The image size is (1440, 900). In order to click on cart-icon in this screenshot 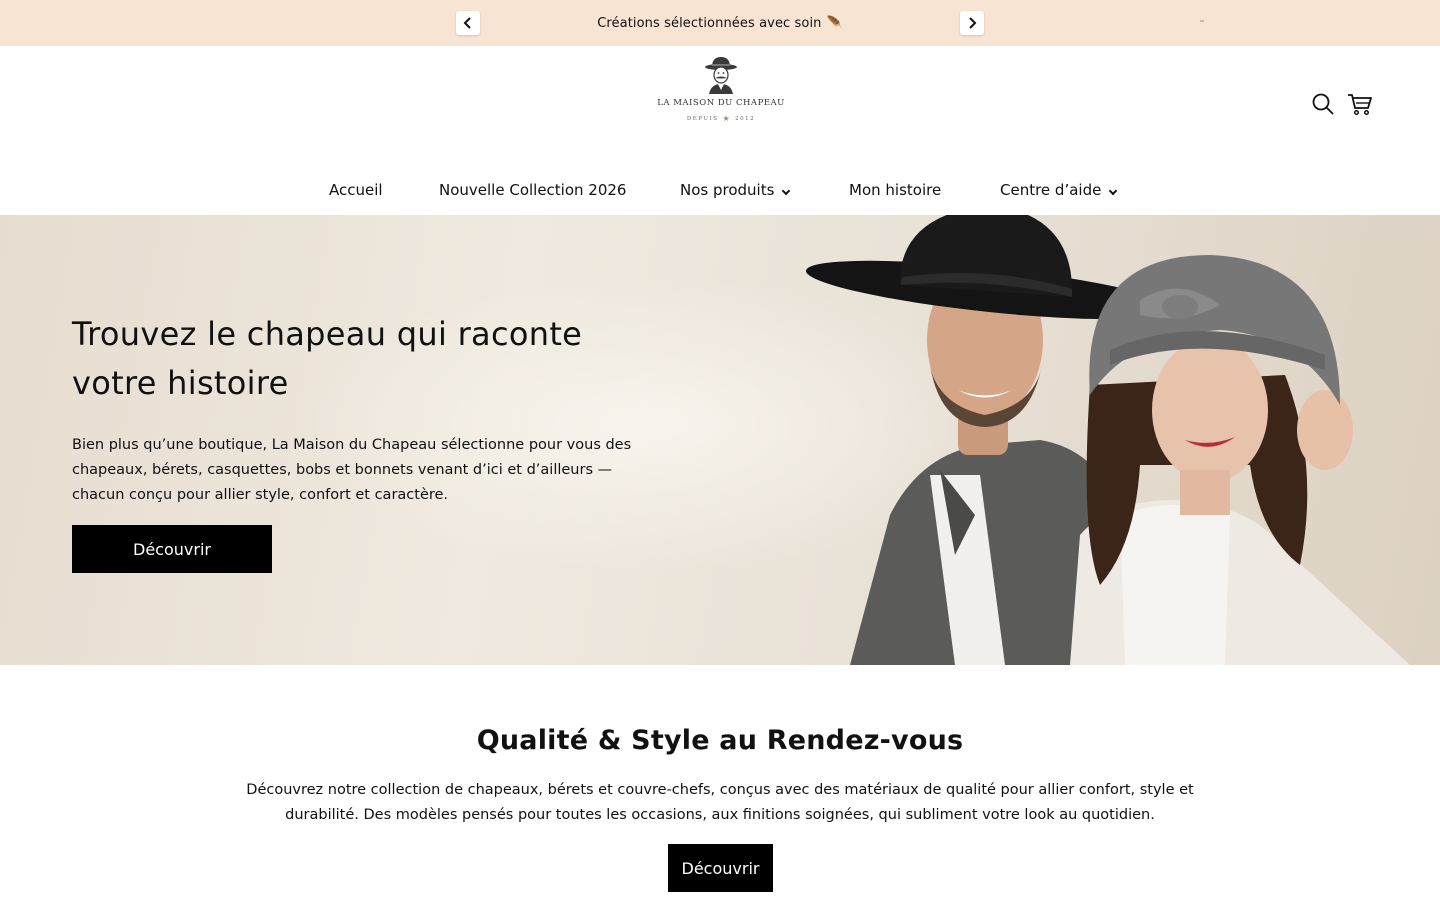, I will do `click(1360, 105)`.